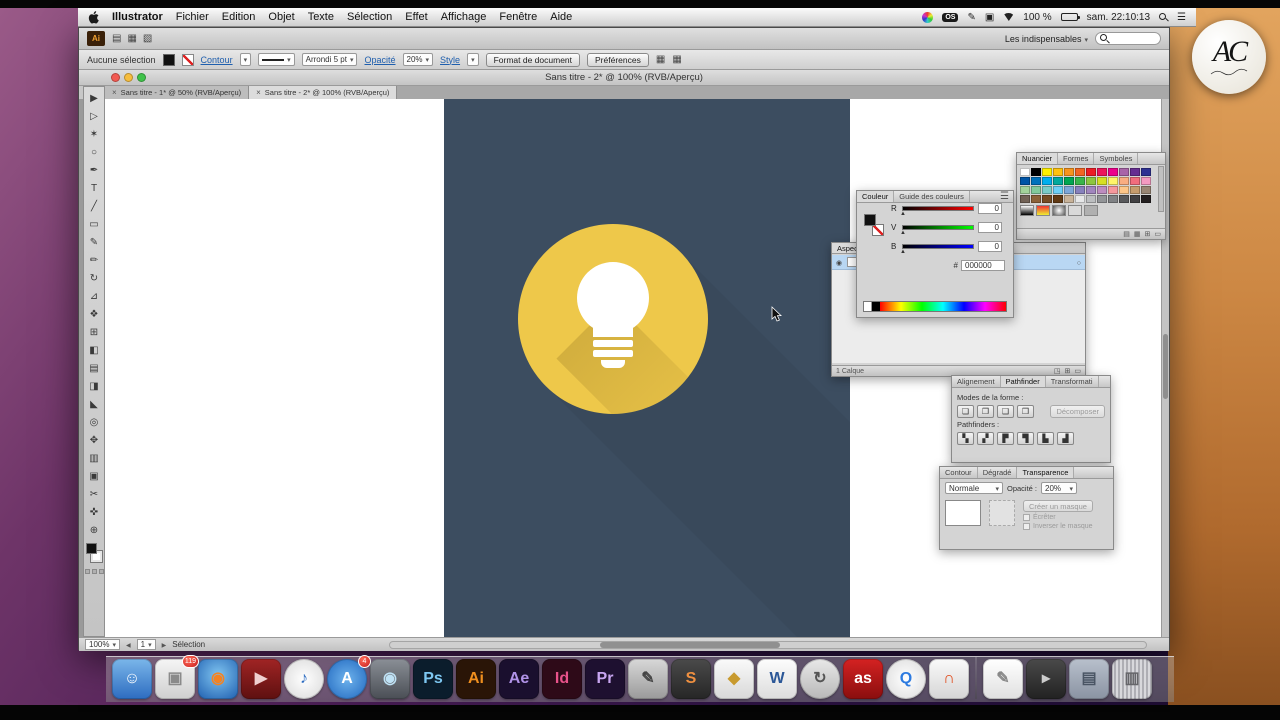 This screenshot has width=1280, height=720. What do you see at coordinates (868, 306) in the screenshot?
I see `white-swatch` at bounding box center [868, 306].